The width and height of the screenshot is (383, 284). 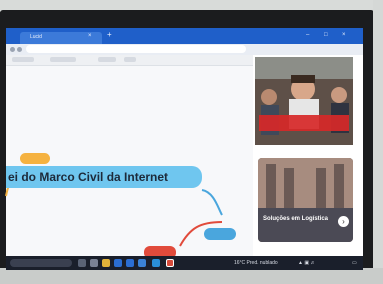 What do you see at coordinates (88, 177) in the screenshot?
I see `central-node-label: ei do Marco Civil da Internet` at bounding box center [88, 177].